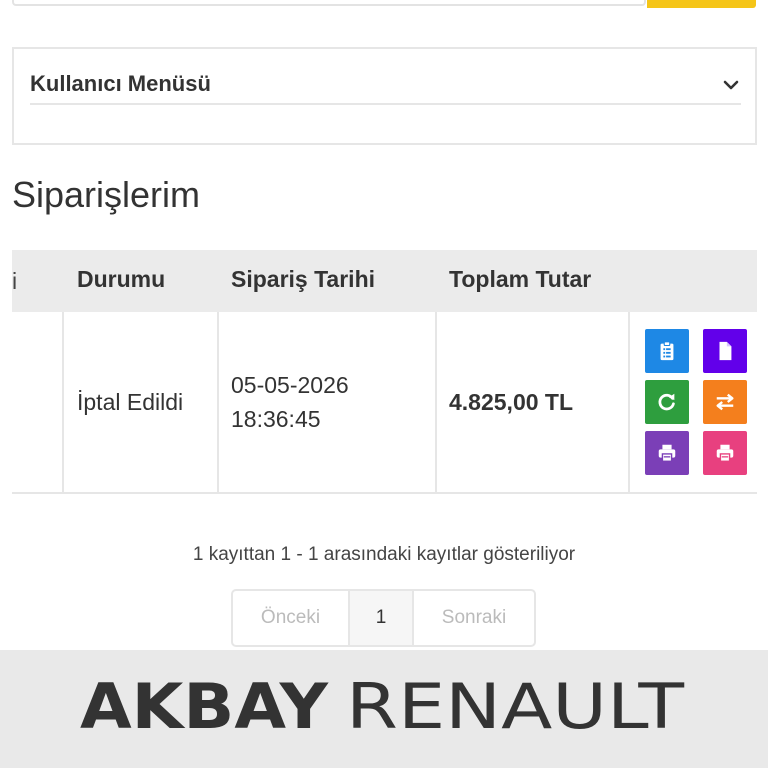  What do you see at coordinates (204, 706) in the screenshot?
I see `logo-text-akbay: AKBAY` at bounding box center [204, 706].